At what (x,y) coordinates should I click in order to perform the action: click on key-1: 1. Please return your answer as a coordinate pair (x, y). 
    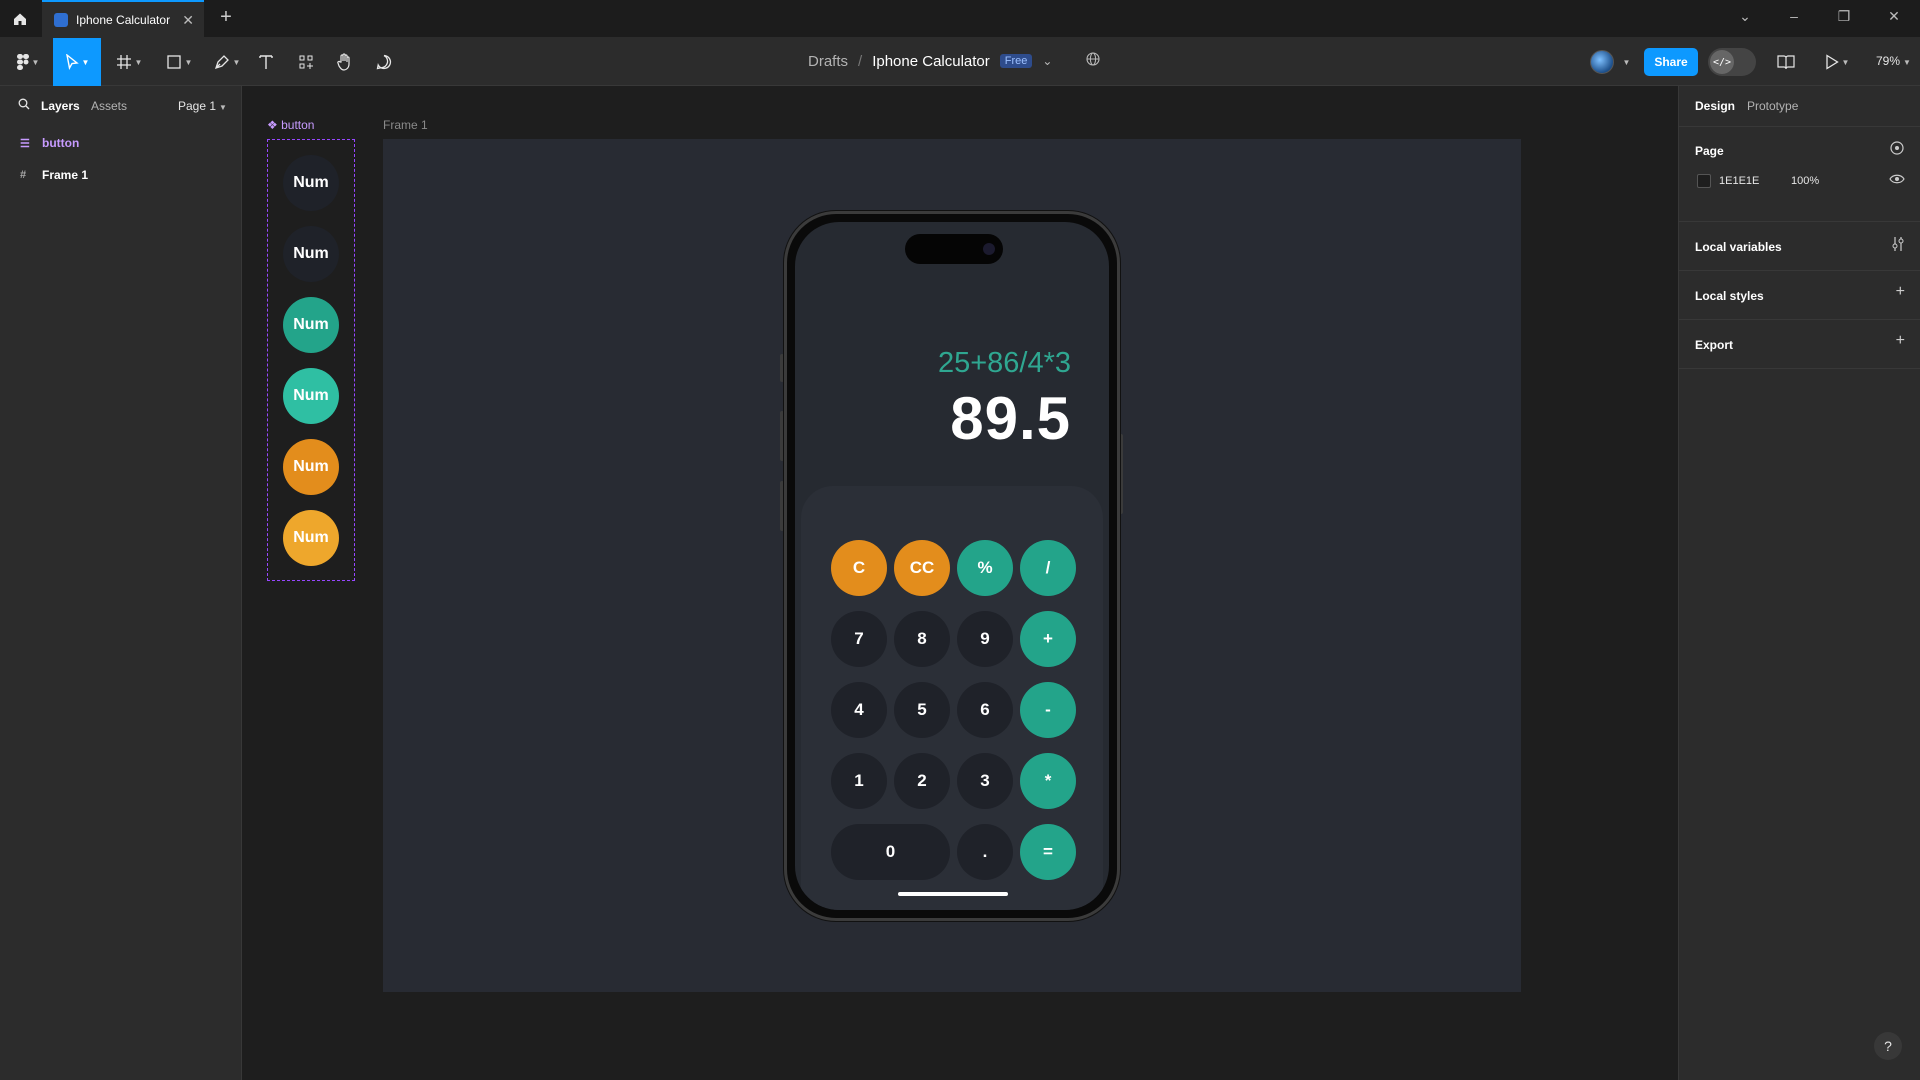
    Looking at the image, I should click on (859, 781).